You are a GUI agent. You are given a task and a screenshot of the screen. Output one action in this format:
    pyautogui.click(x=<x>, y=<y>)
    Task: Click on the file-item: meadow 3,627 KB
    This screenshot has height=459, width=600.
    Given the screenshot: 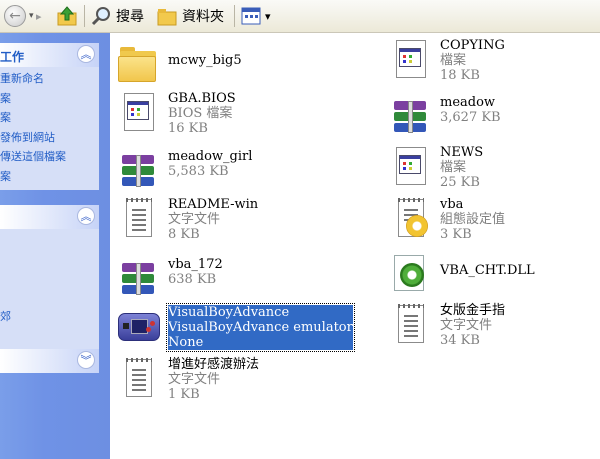 What is the action you would take?
    pyautogui.click(x=444, y=117)
    